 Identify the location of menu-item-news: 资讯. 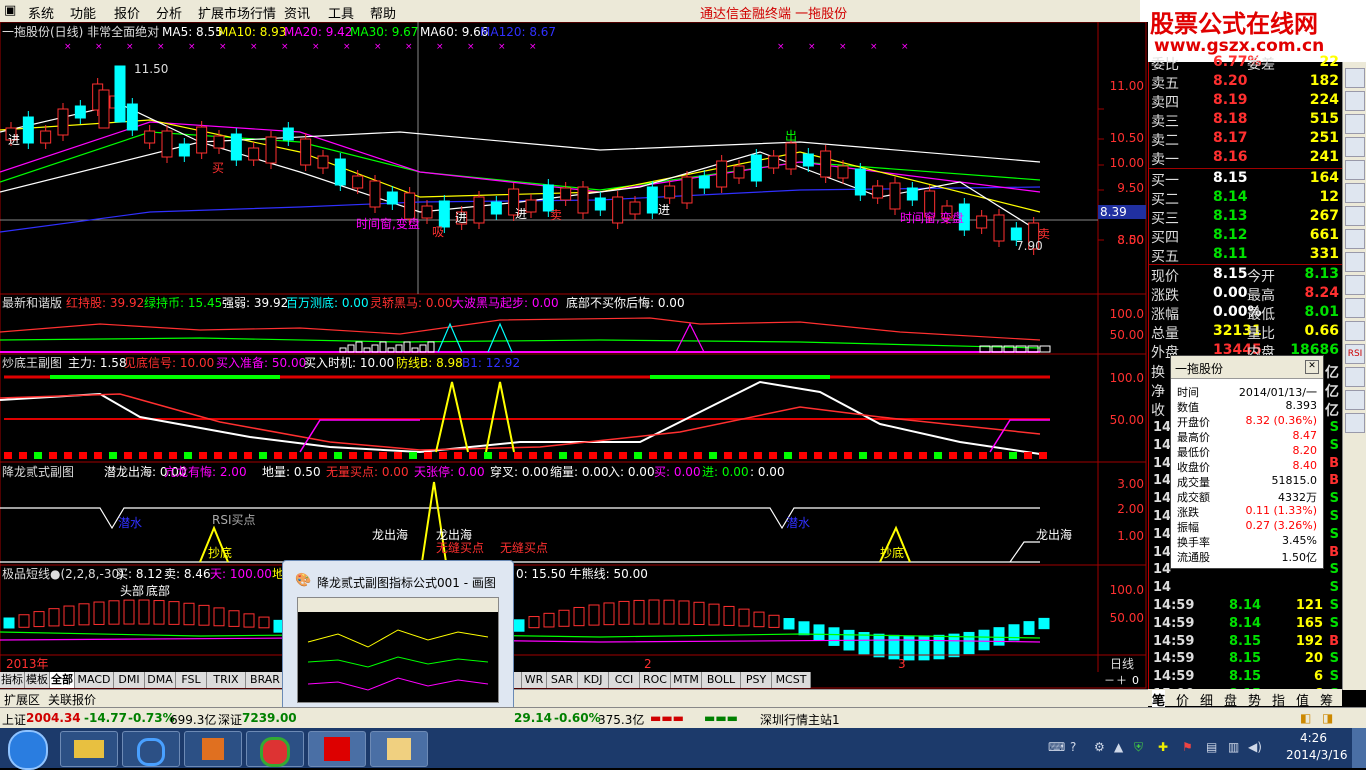
(297, 12).